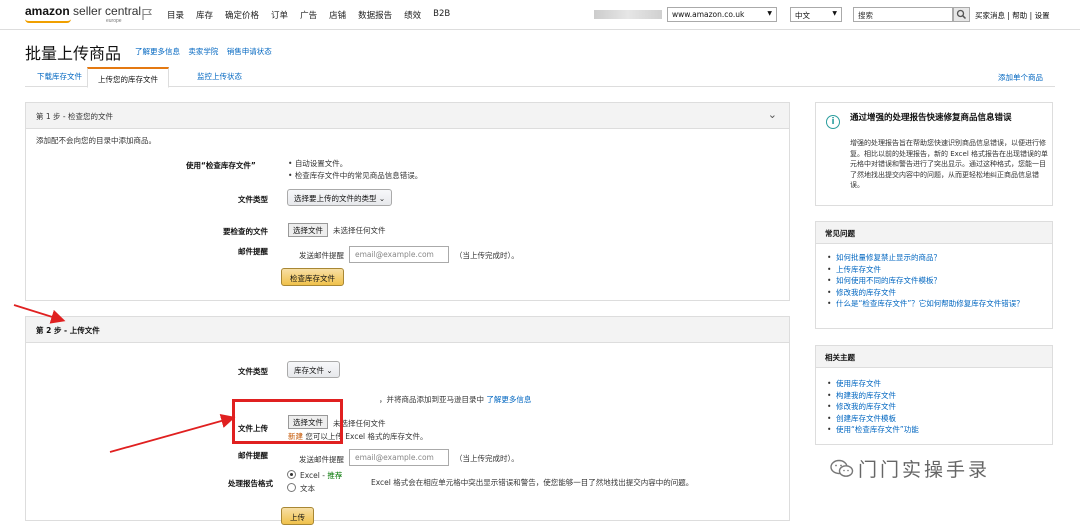 This screenshot has height=525, width=1080. I want to click on nav-performance: 绩效, so click(412, 15).